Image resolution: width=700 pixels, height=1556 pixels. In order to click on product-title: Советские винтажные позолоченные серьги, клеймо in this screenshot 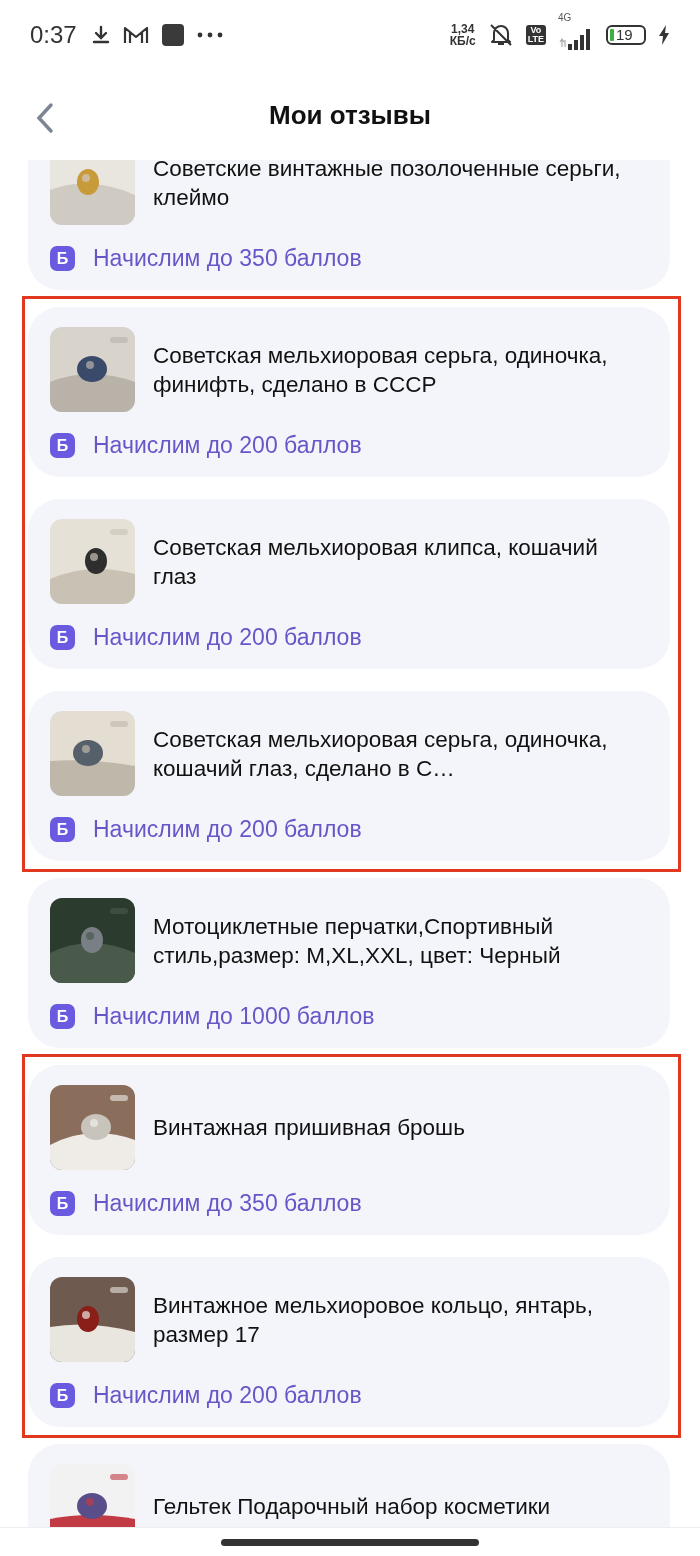, I will do `click(387, 186)`.